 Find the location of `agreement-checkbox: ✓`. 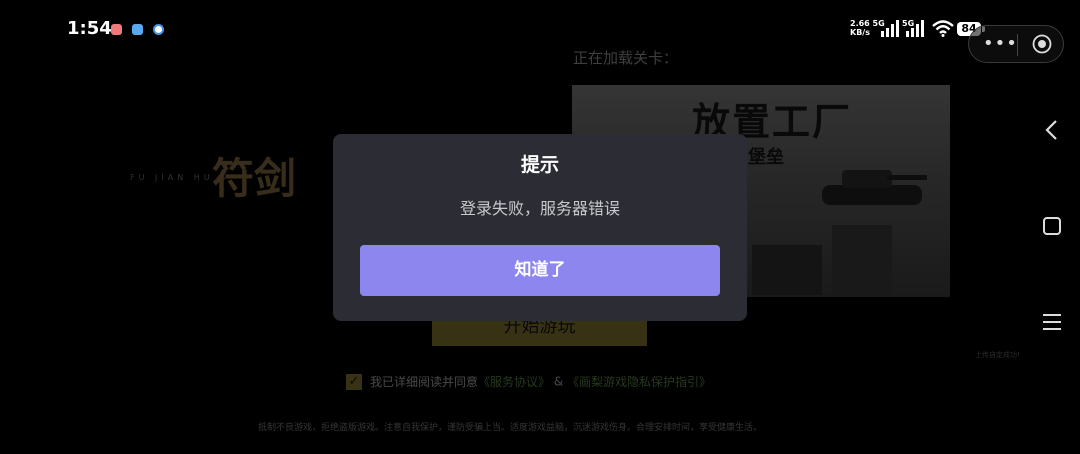

agreement-checkbox: ✓ is located at coordinates (354, 381).